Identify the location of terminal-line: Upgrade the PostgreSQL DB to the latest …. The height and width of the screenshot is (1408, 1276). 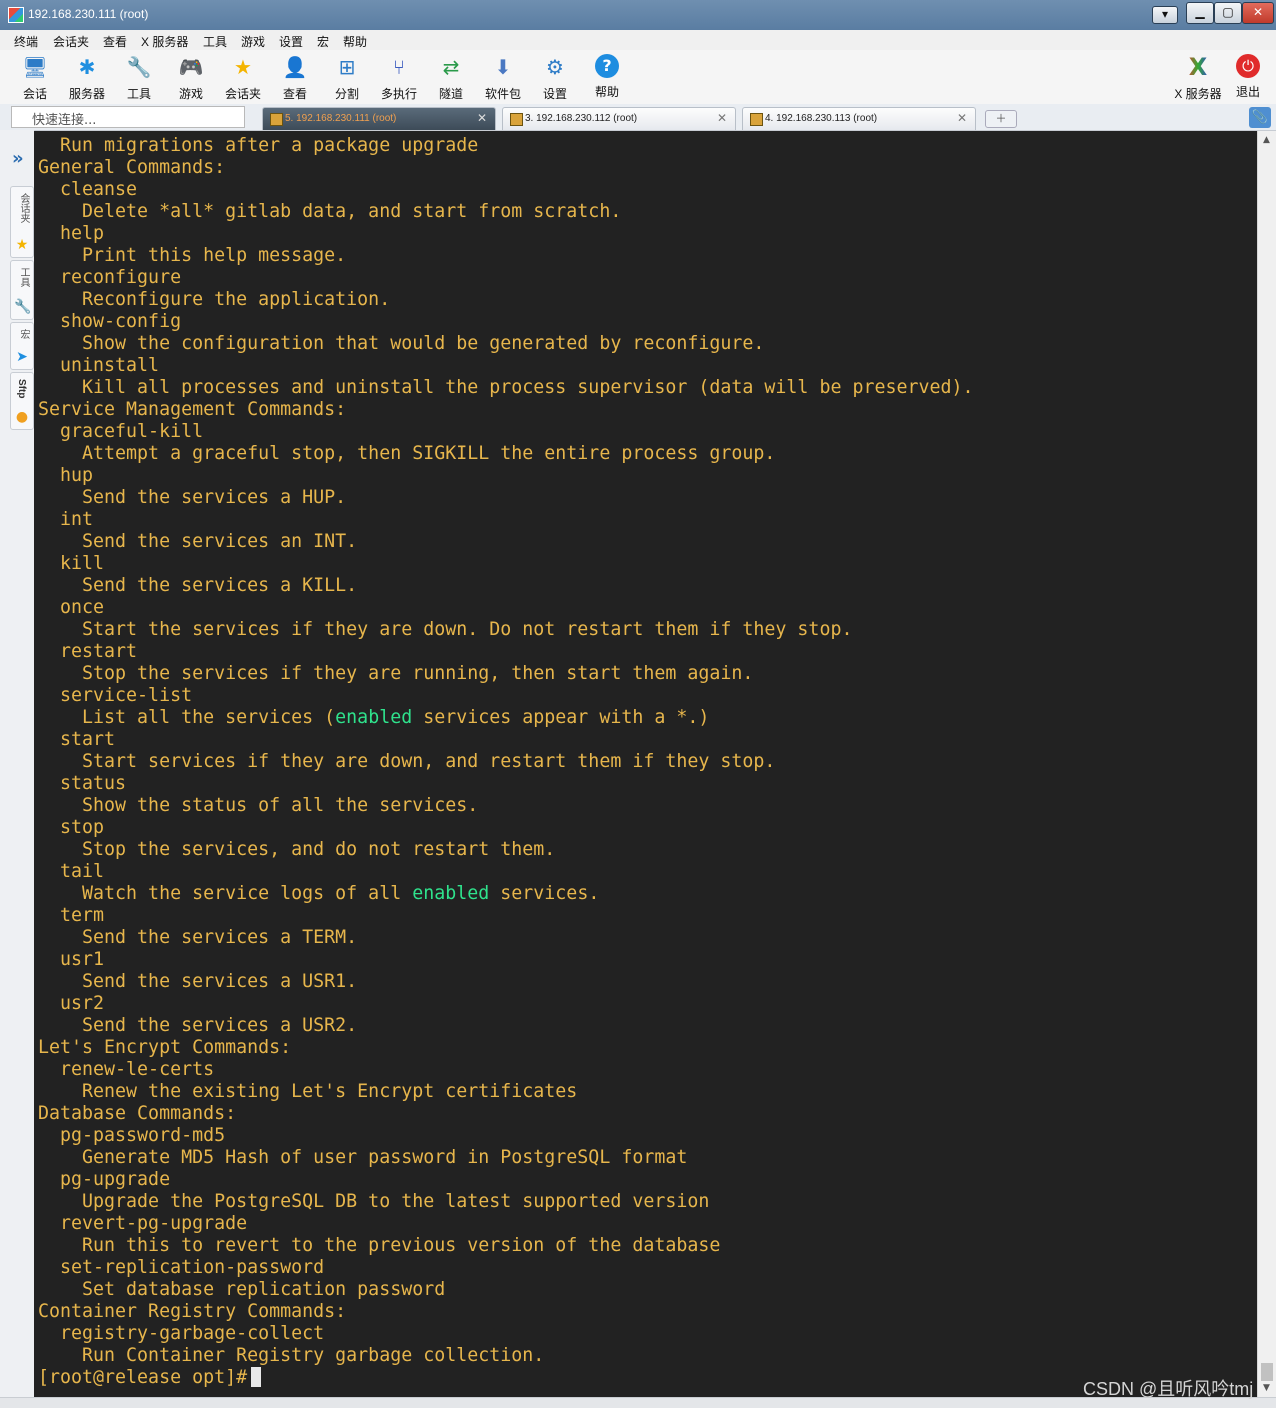
(374, 1201).